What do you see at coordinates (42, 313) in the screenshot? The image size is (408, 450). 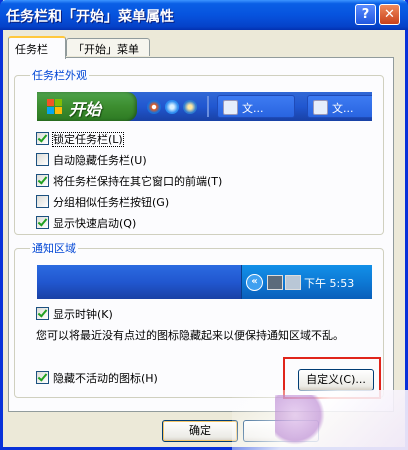 I see `show-clock-checkbox` at bounding box center [42, 313].